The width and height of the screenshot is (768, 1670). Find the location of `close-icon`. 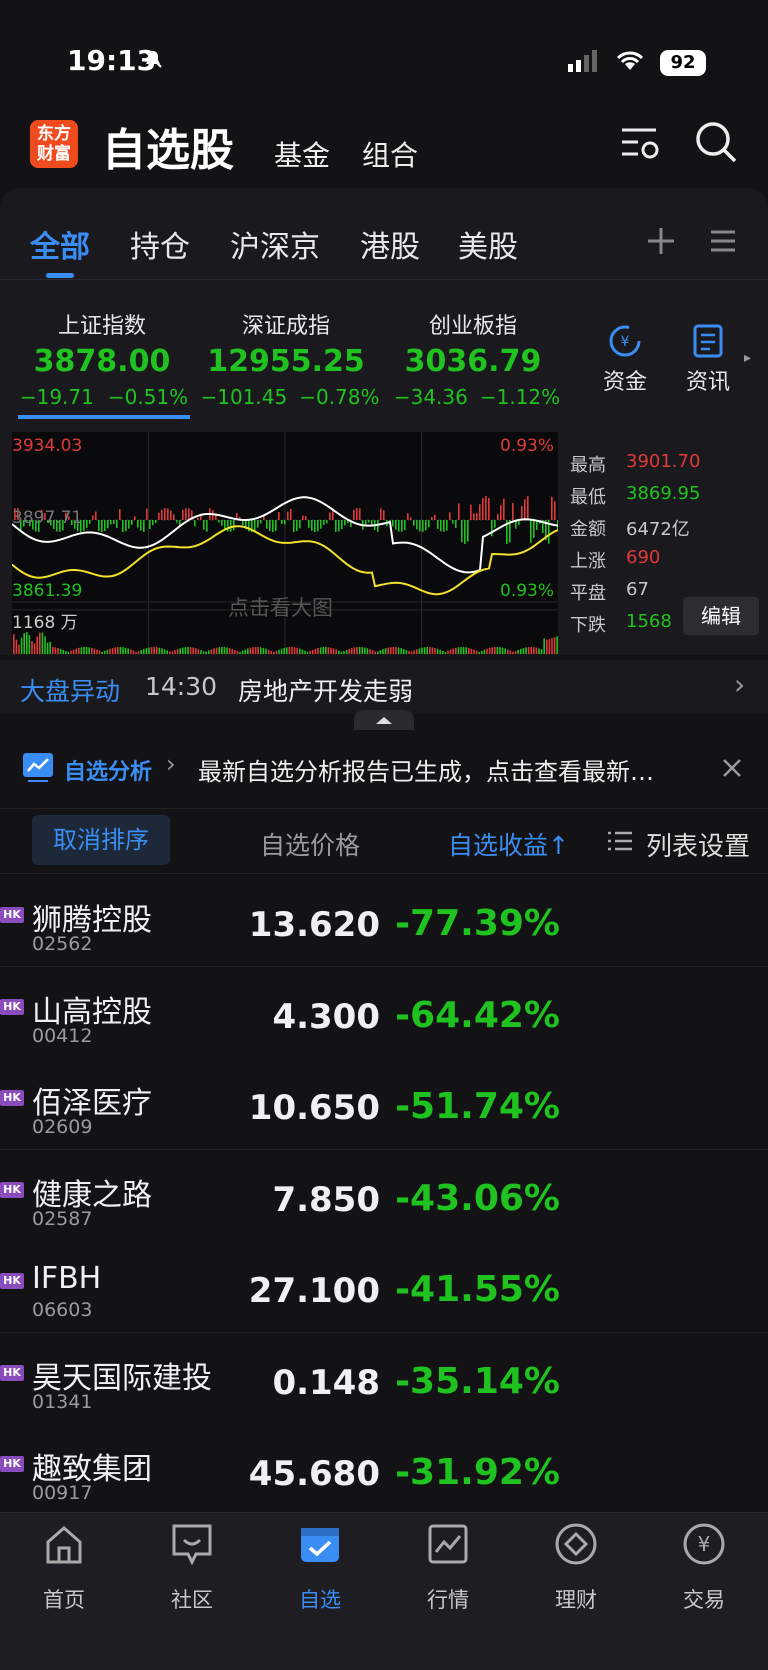

close-icon is located at coordinates (732, 770).